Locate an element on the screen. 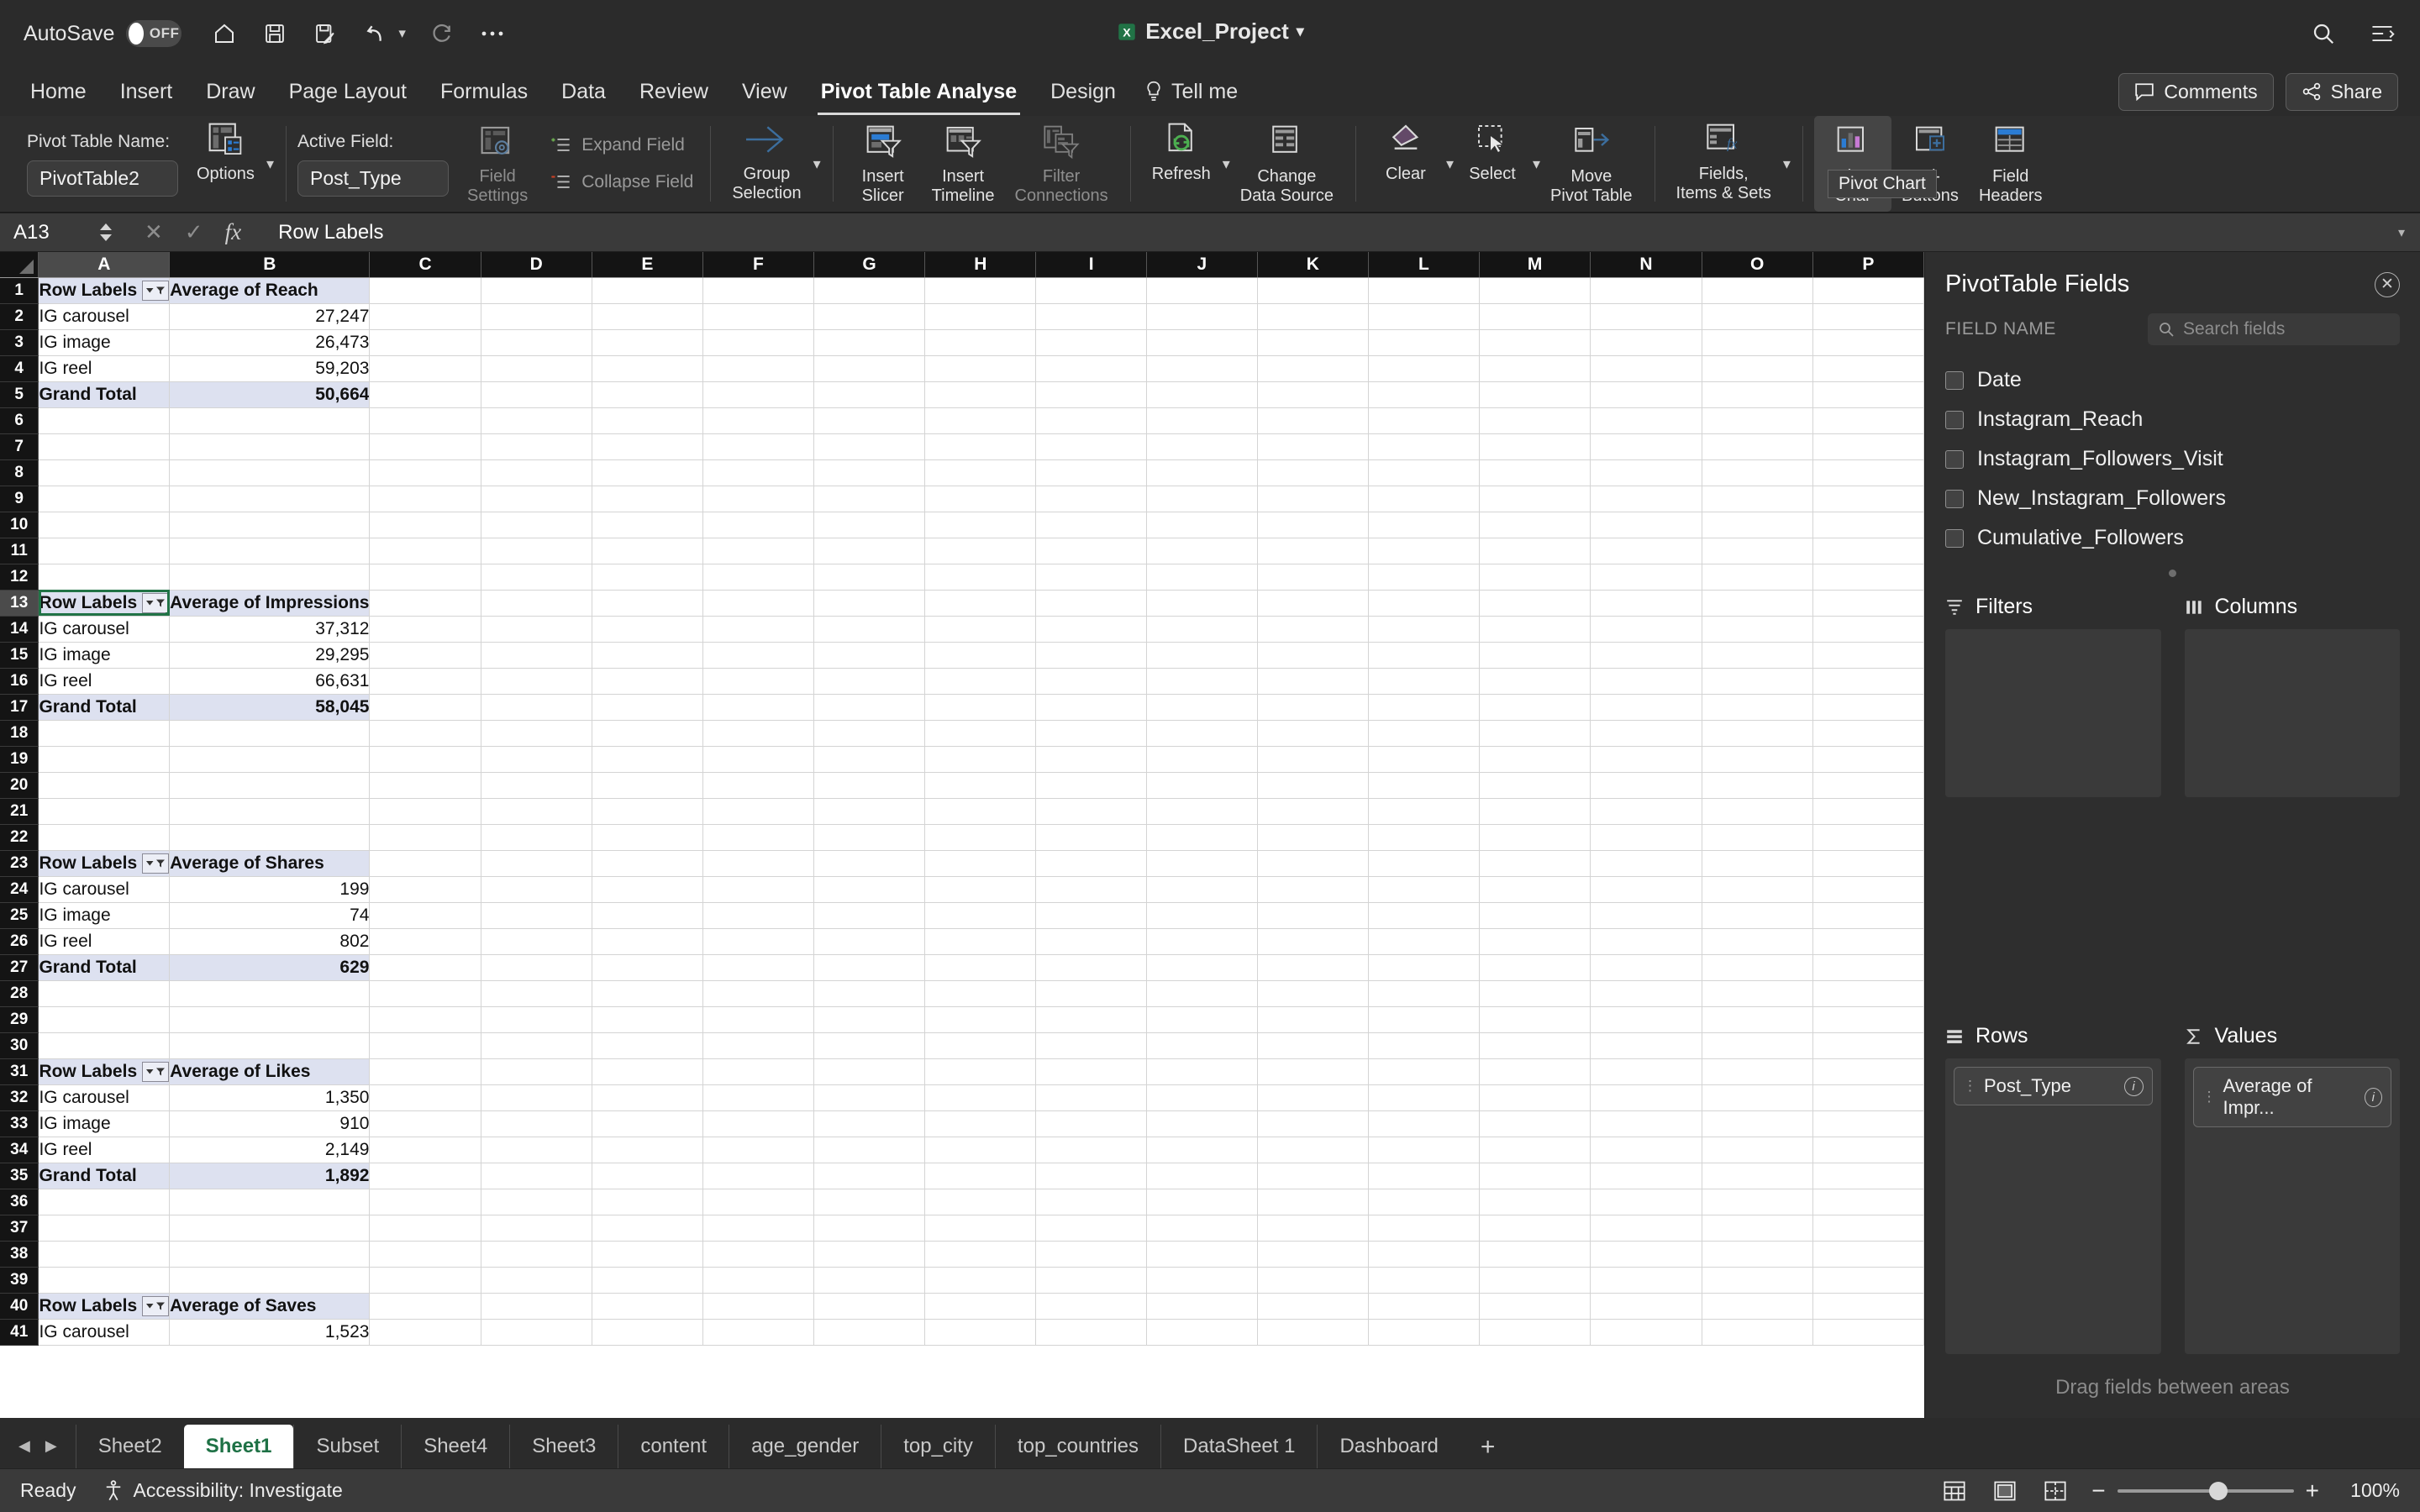 This screenshot has width=2420, height=1512. column-header-O: O is located at coordinates (1757, 265).